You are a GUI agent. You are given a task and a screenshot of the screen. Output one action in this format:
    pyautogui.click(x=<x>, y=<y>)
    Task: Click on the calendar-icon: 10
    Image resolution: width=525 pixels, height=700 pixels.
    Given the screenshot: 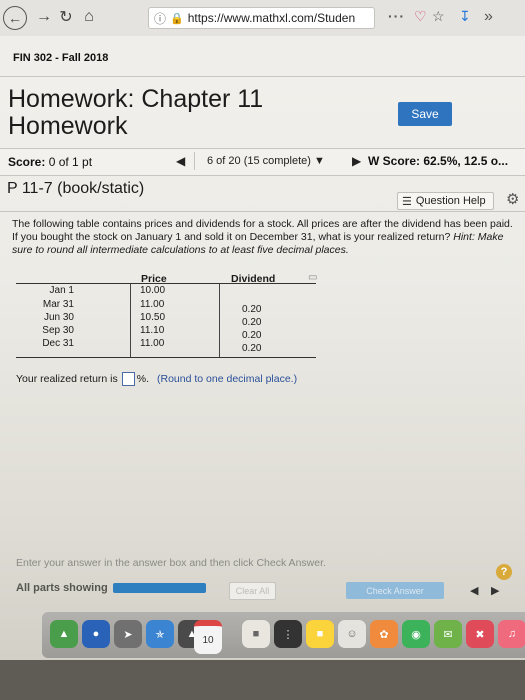 What is the action you would take?
    pyautogui.click(x=208, y=637)
    